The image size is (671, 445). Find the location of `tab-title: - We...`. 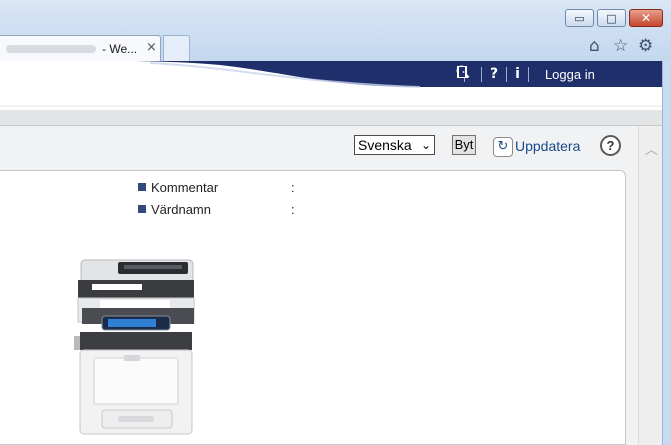

tab-title: - We... is located at coordinates (120, 49).